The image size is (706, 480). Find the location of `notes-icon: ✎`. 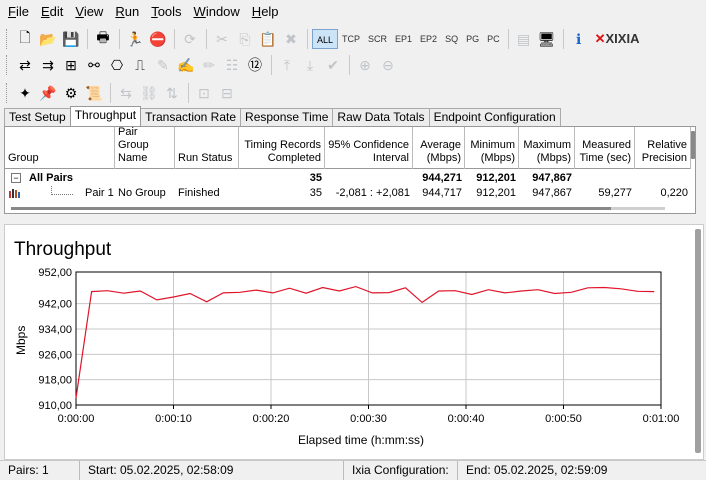

notes-icon: ✎ is located at coordinates (163, 65).